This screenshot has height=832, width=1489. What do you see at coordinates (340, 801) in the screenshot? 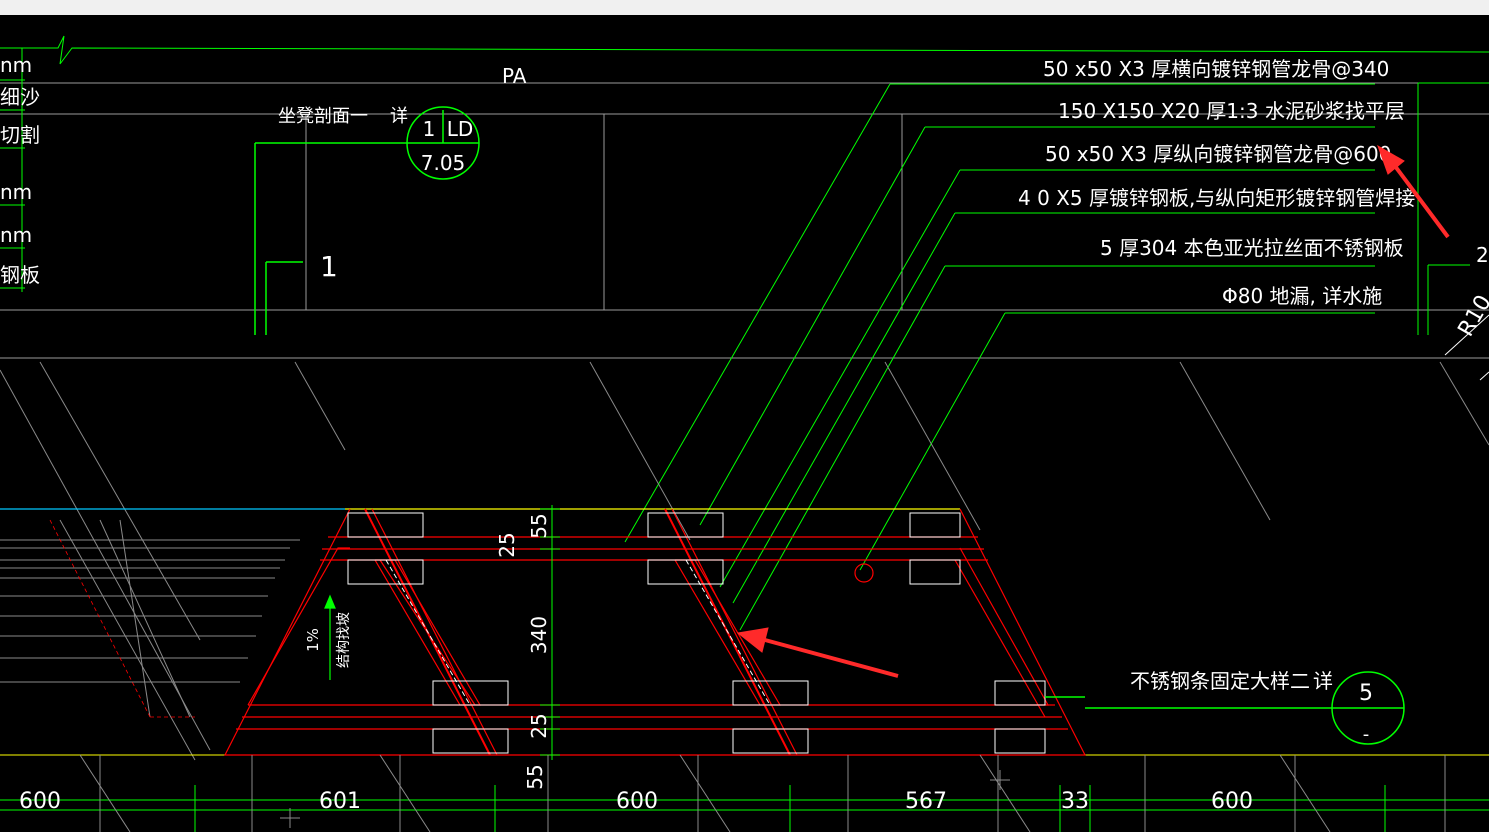
I see `bottom-dim-2: 601` at bounding box center [340, 801].